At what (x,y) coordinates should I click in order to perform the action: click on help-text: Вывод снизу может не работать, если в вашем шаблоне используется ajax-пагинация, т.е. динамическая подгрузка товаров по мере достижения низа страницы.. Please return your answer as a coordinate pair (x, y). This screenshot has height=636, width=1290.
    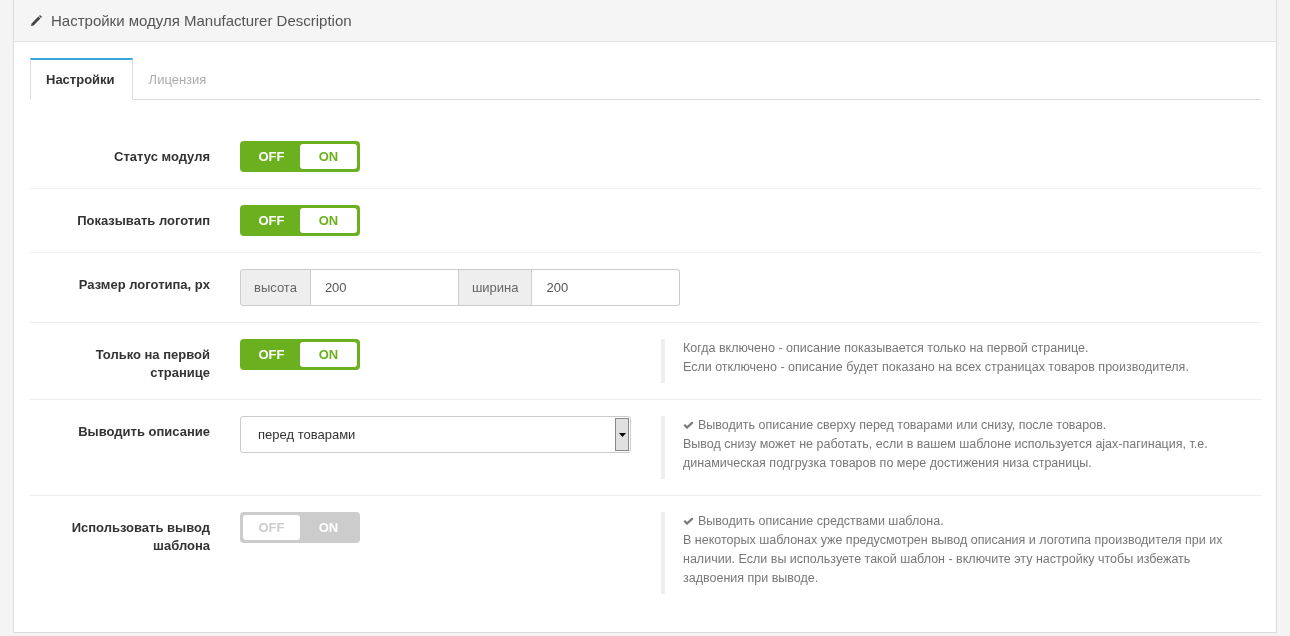
    Looking at the image, I should click on (946, 454).